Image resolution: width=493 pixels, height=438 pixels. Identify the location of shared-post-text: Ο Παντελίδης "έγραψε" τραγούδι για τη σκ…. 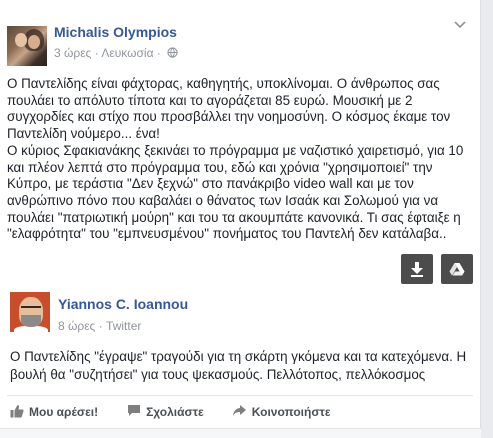
(238, 365).